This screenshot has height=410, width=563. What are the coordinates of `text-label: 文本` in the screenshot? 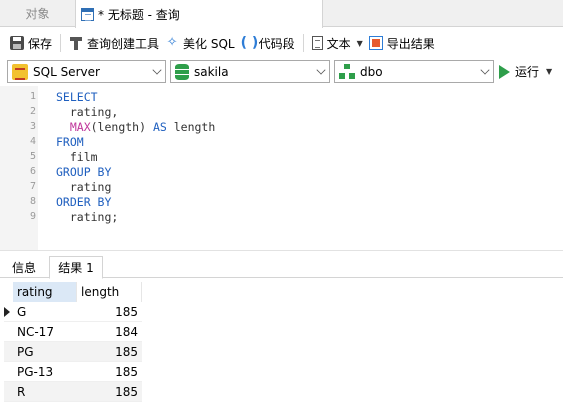 It's located at (338, 43).